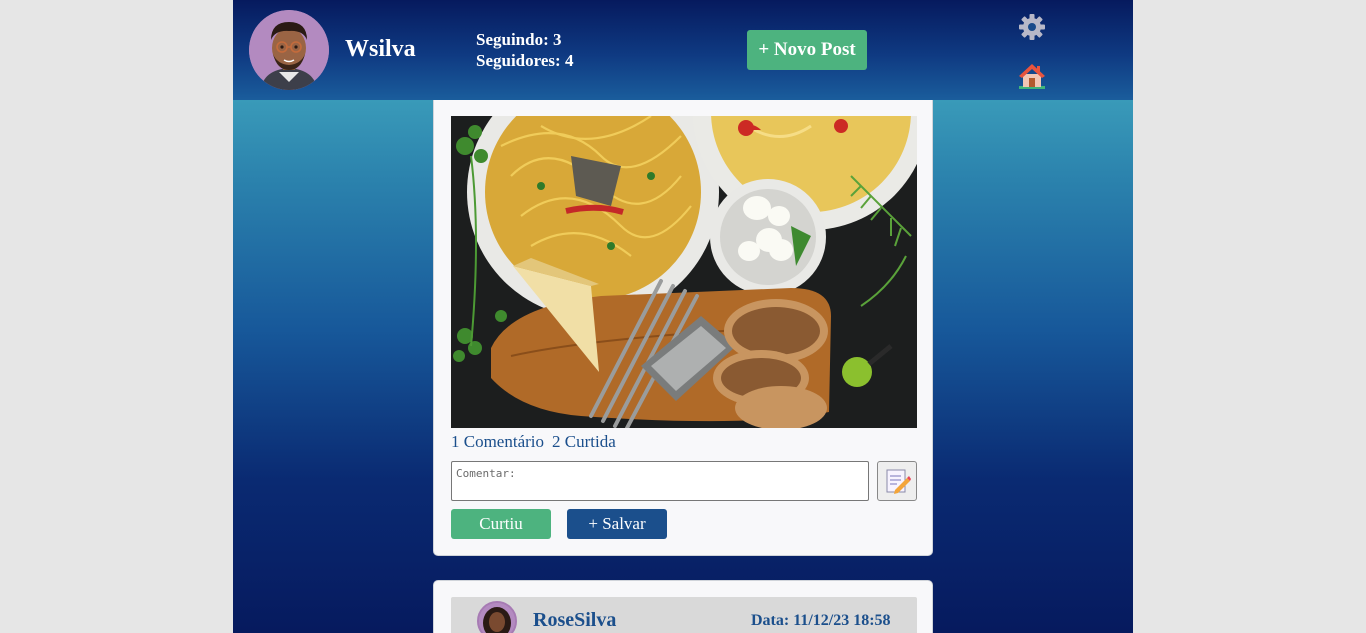 This screenshot has width=1366, height=633. What do you see at coordinates (660, 481) in the screenshot?
I see `comment-input` at bounding box center [660, 481].